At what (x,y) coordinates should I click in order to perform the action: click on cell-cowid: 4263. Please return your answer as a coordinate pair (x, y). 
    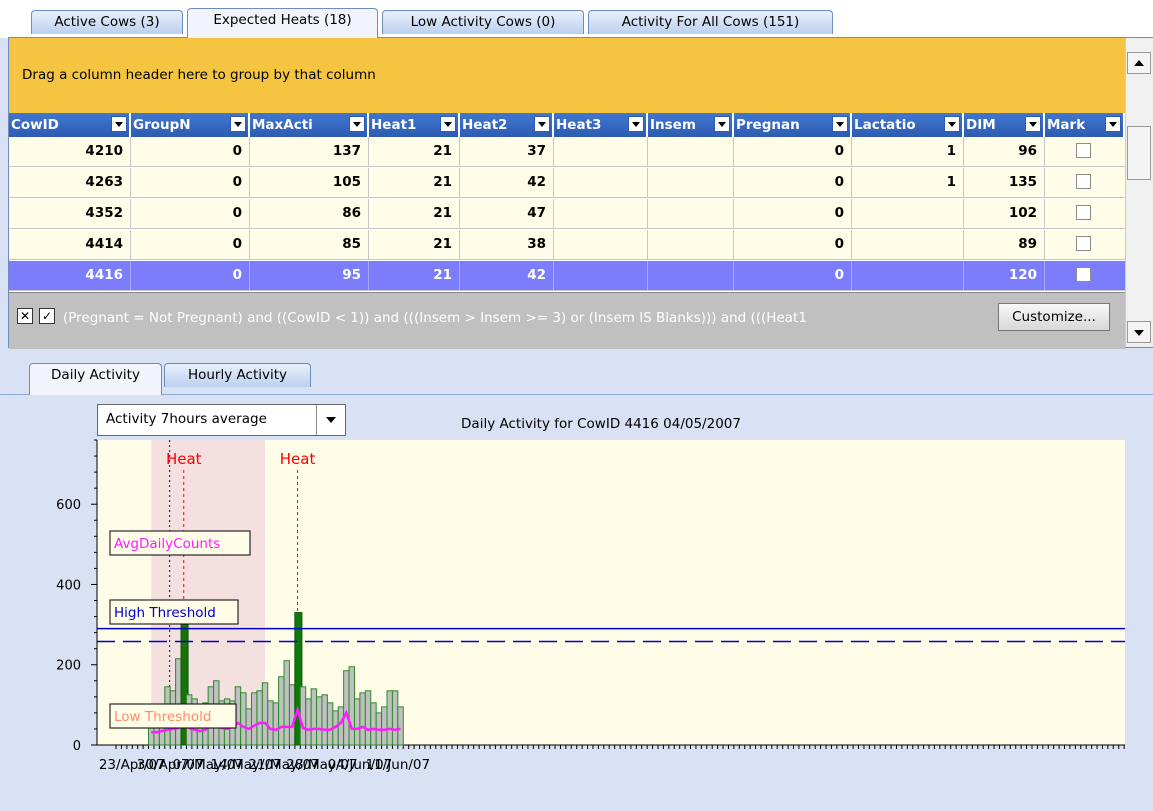
    Looking at the image, I should click on (70, 182).